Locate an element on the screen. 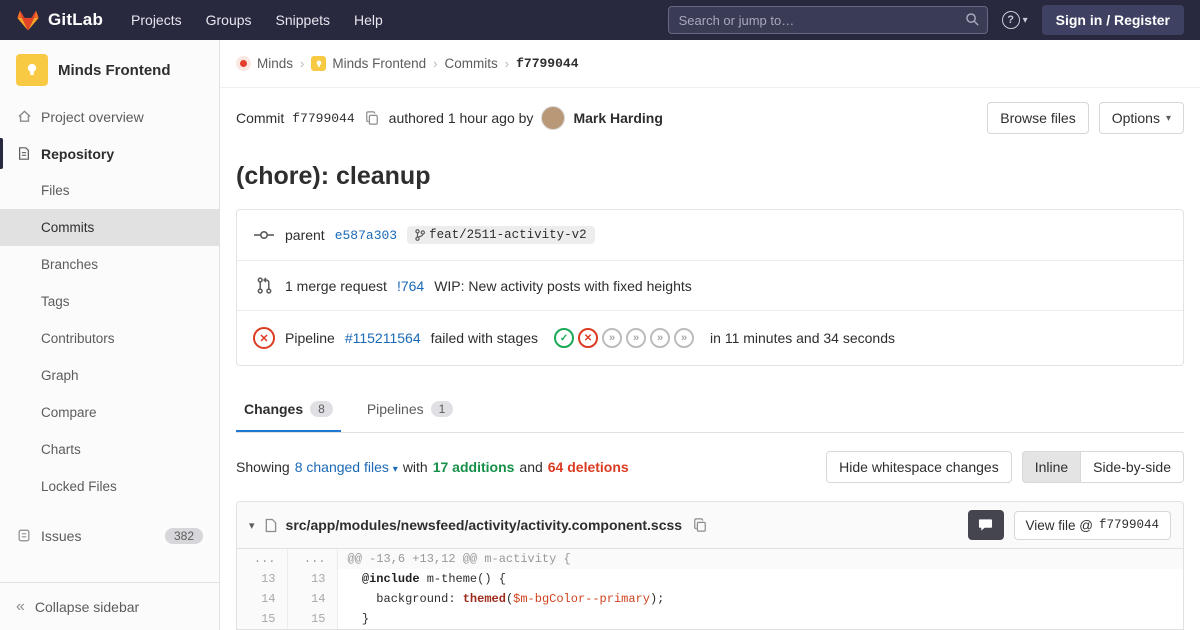 Image resolution: width=1200 pixels, height=630 pixels. breadcrumb-item-commits: Commits is located at coordinates (471, 63).